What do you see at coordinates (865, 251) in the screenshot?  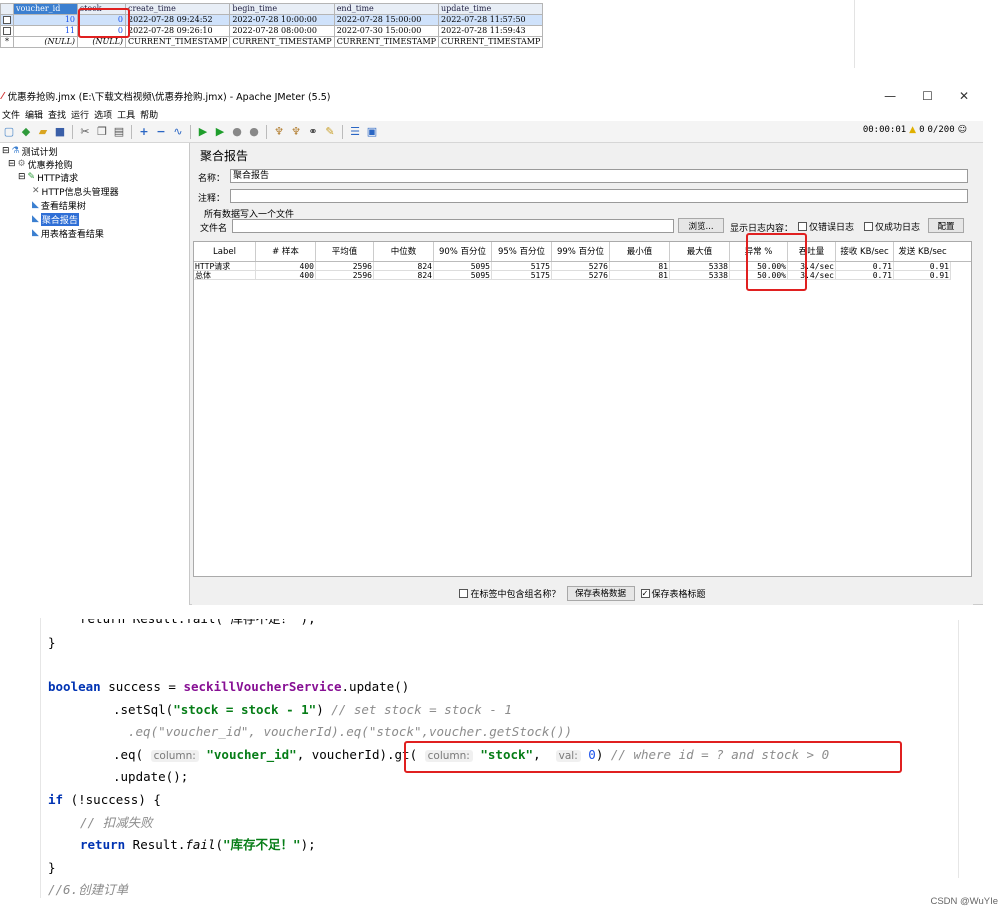 I see `col-received: 接收 KB/sec` at bounding box center [865, 251].